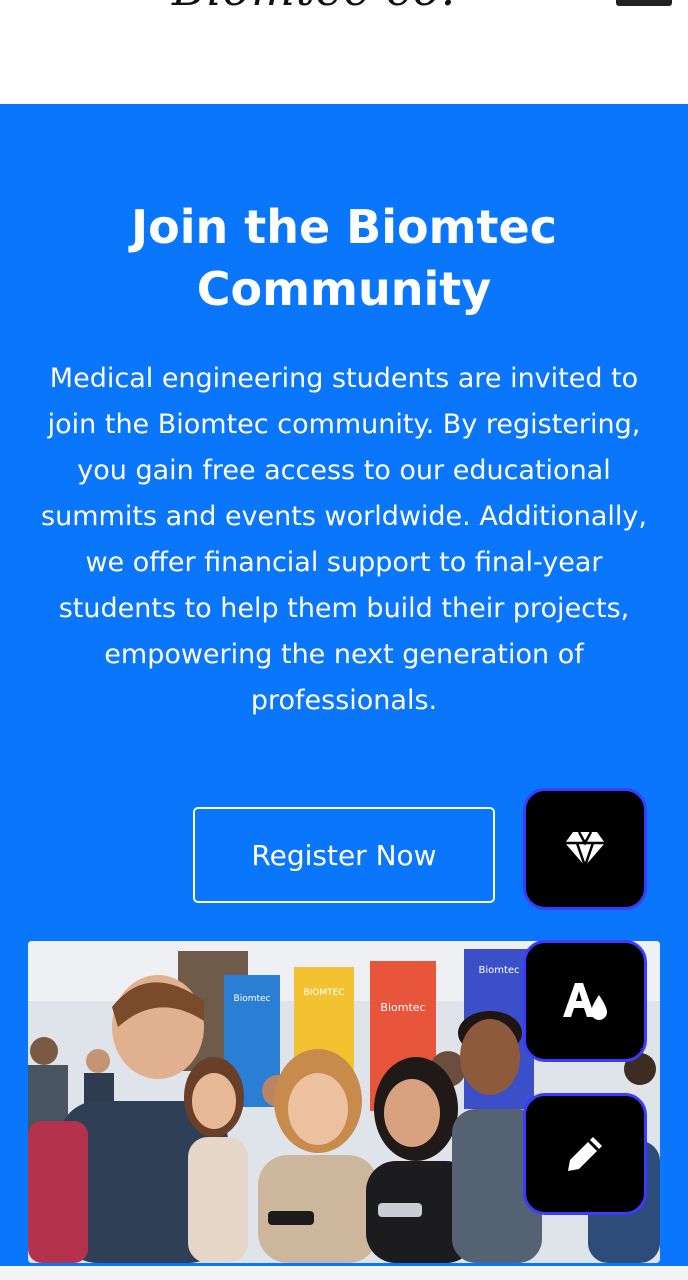  What do you see at coordinates (344, 1273) in the screenshot?
I see `page-bottom-edge` at bounding box center [344, 1273].